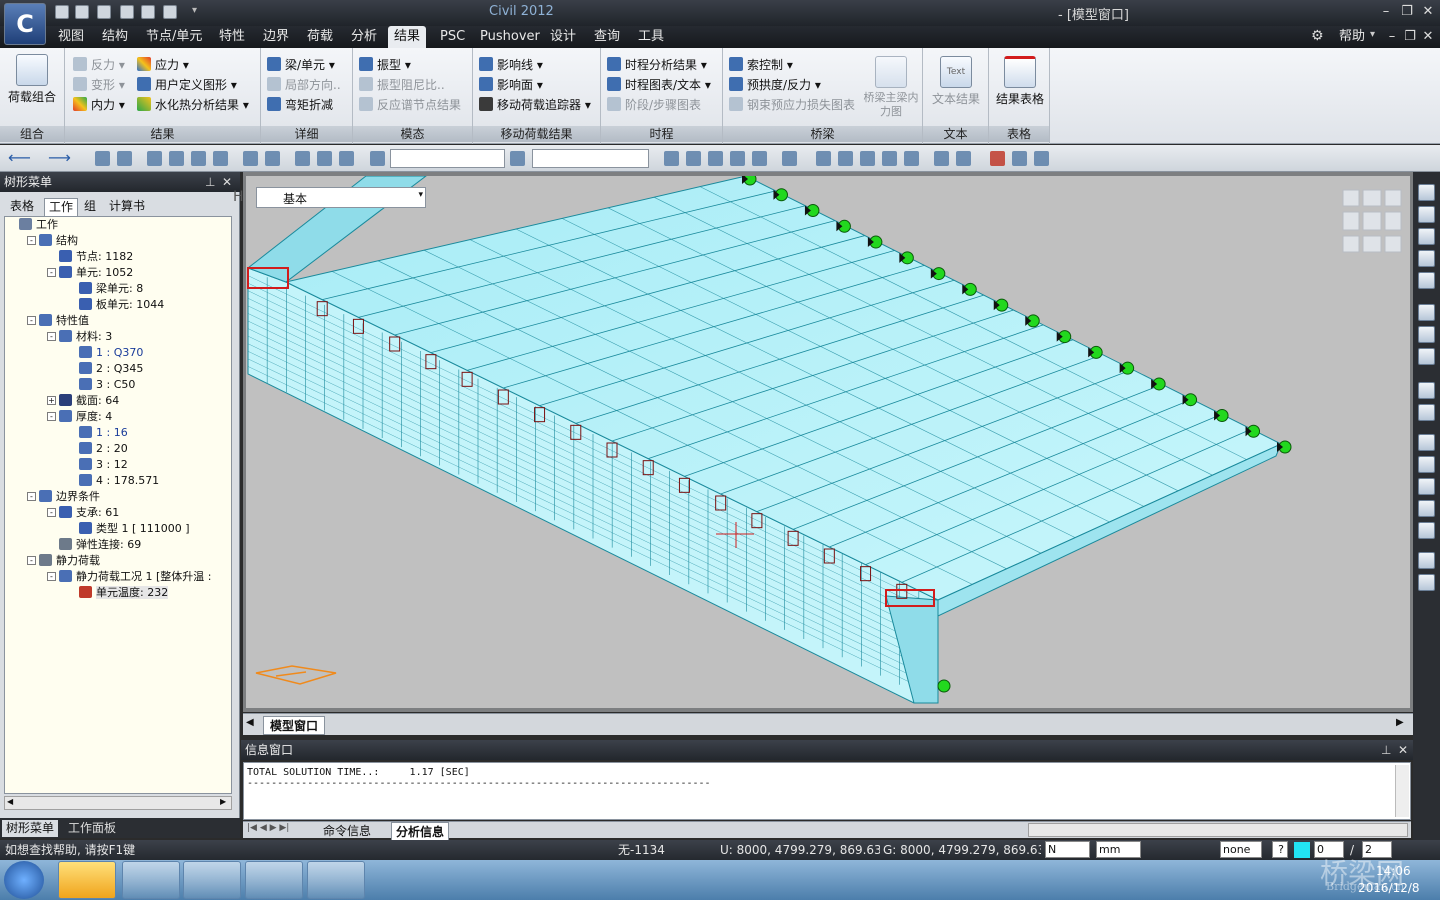 The width and height of the screenshot is (1440, 900). I want to click on unselect-icon, so click(250, 158).